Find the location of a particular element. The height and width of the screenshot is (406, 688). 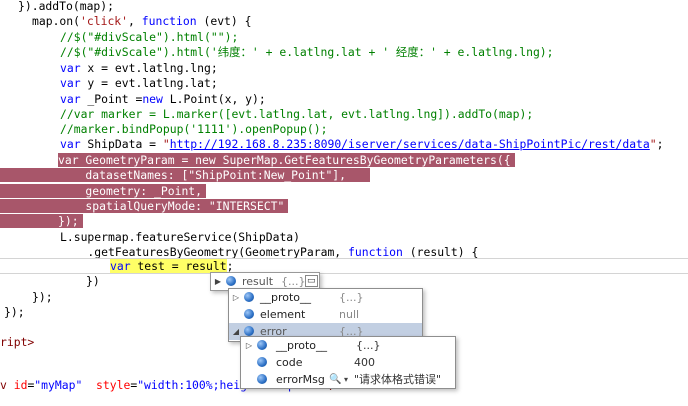

current-line-band is located at coordinates (344, 266).